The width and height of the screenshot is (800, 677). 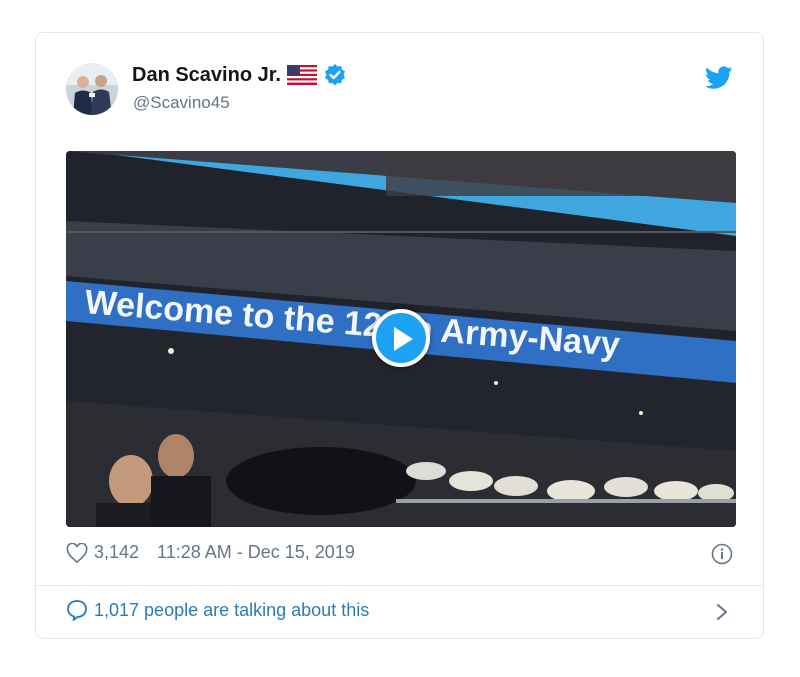 What do you see at coordinates (403, 339) in the screenshot?
I see `play-icon` at bounding box center [403, 339].